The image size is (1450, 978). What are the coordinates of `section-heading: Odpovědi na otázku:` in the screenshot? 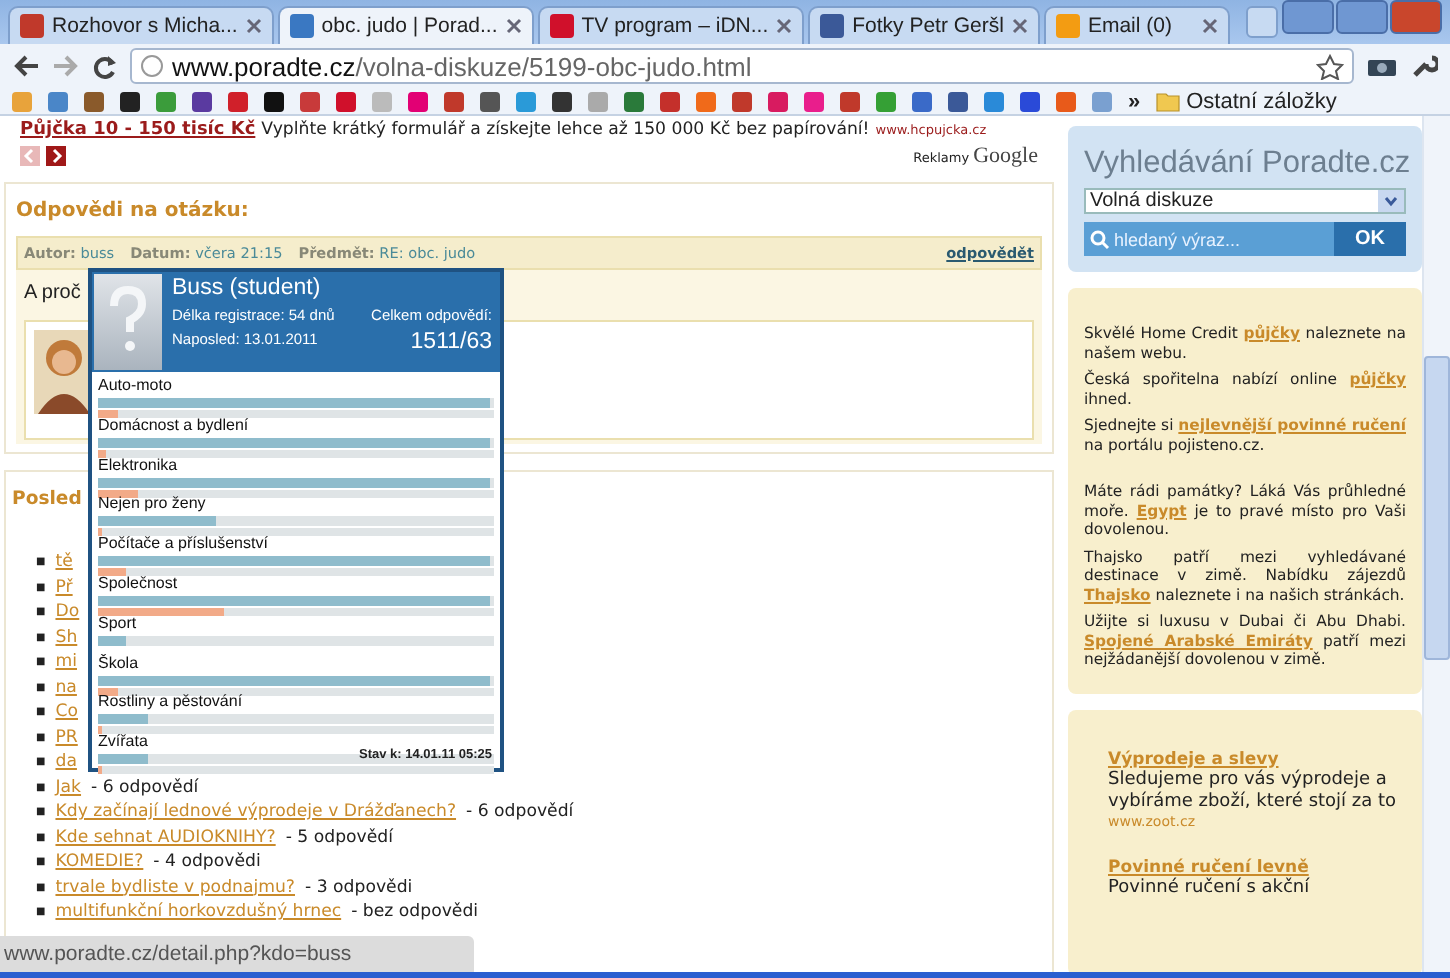 It's located at (133, 212).